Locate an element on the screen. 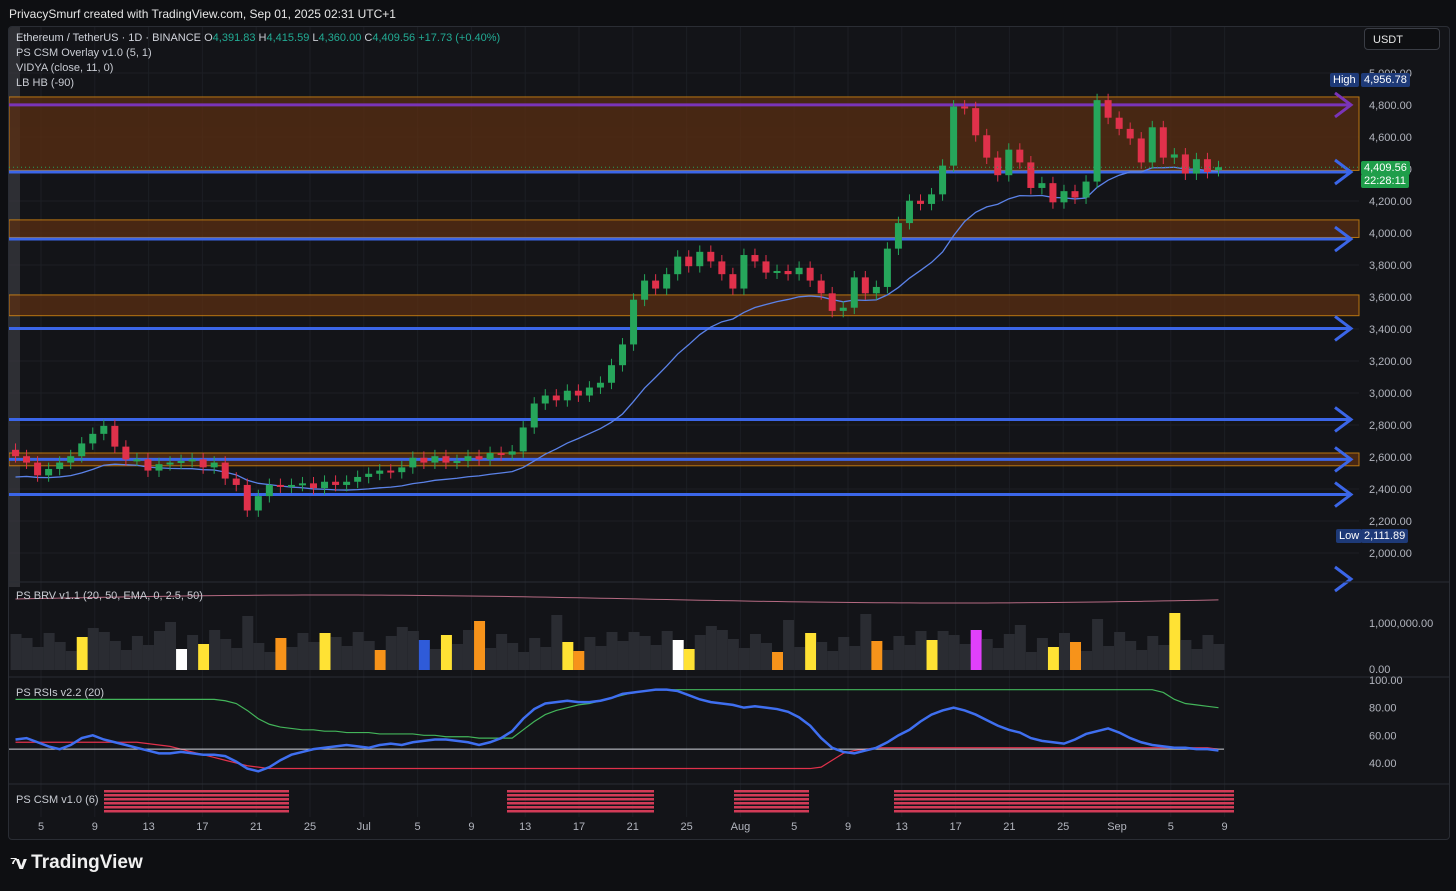  countdown-tag: 22:28:11 is located at coordinates (1385, 181).